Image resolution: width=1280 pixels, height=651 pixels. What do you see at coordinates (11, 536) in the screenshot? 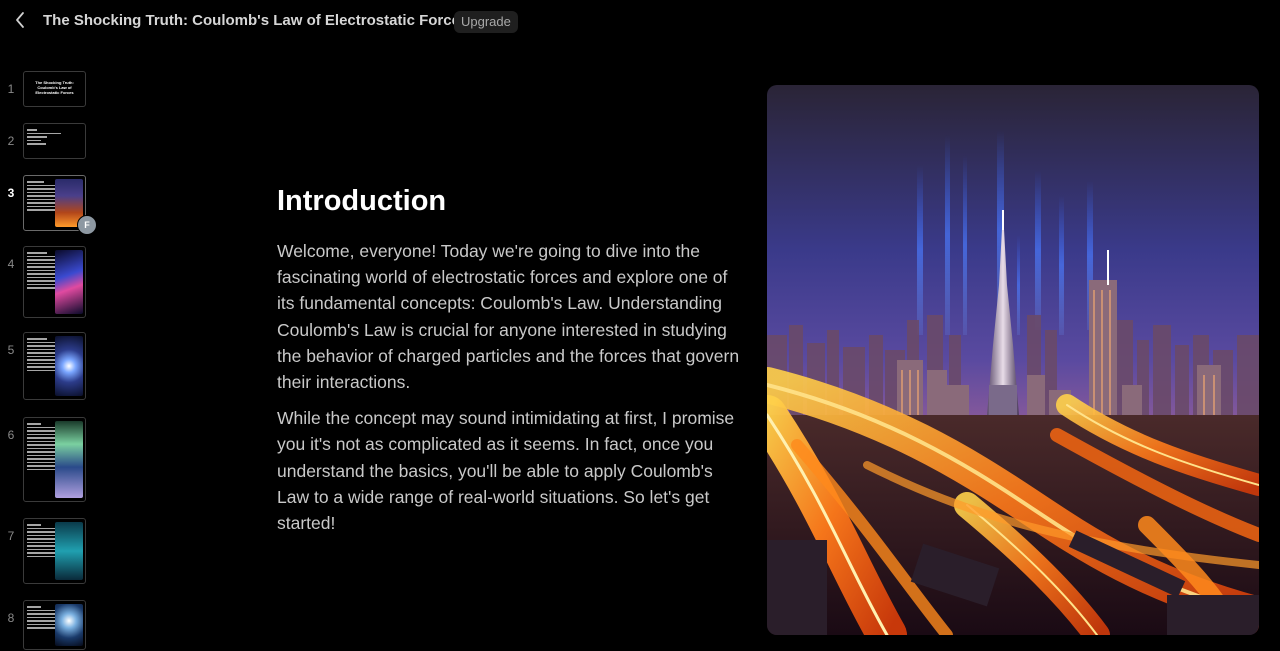
I see `slide-number: 7` at bounding box center [11, 536].